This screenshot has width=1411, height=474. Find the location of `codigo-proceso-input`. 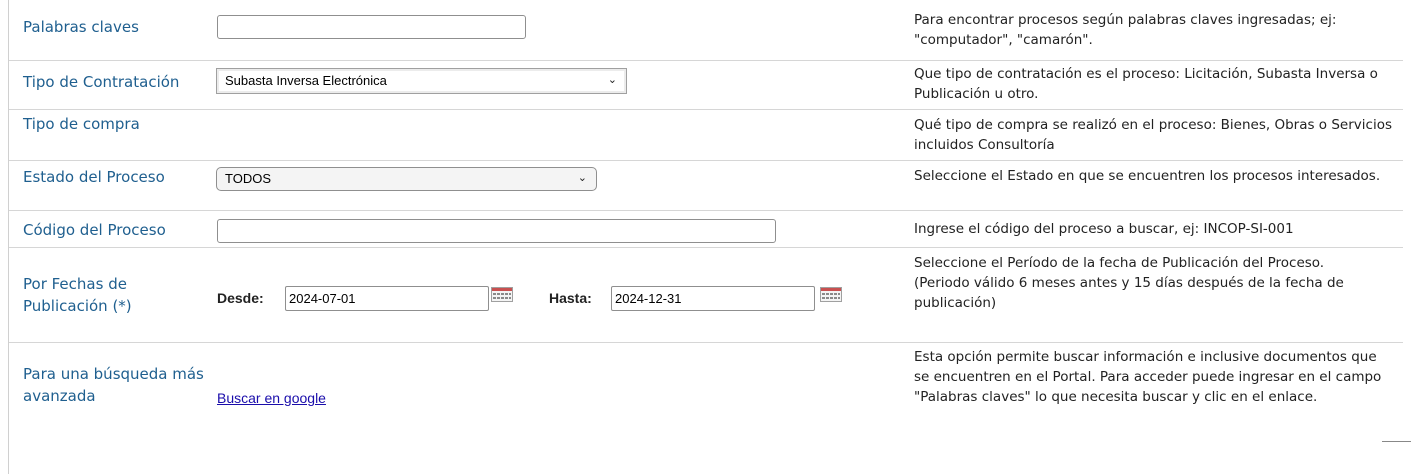

codigo-proceso-input is located at coordinates (496, 231).